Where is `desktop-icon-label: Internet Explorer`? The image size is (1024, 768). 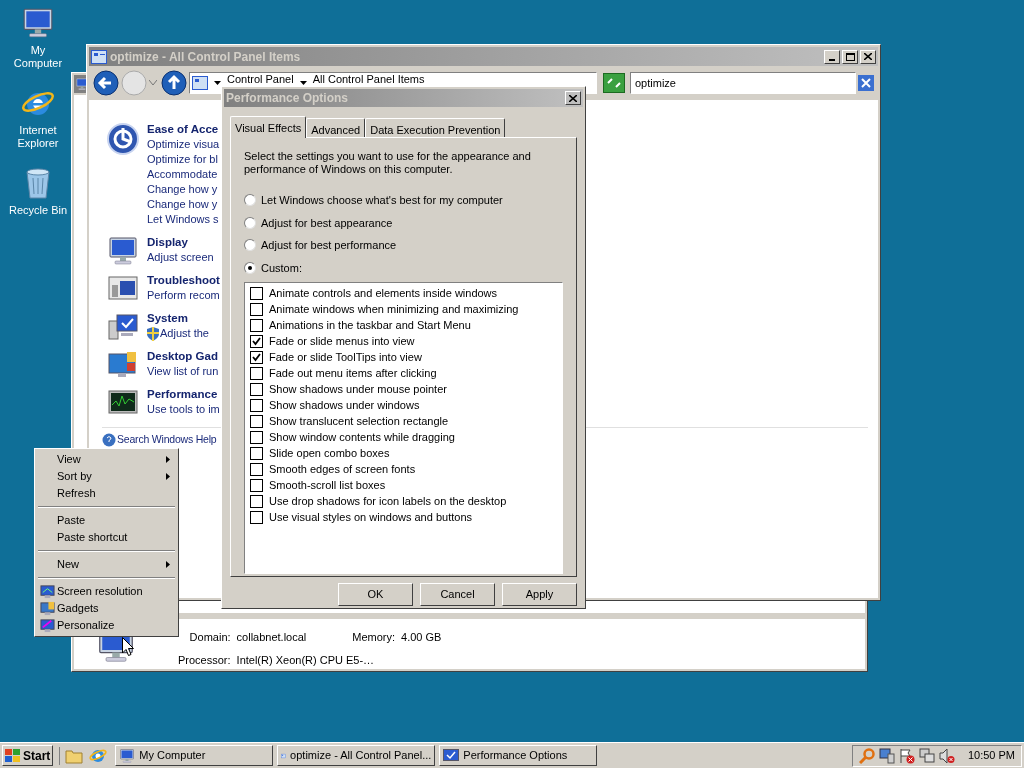
desktop-icon-label: Internet Explorer is located at coordinates (38, 137).